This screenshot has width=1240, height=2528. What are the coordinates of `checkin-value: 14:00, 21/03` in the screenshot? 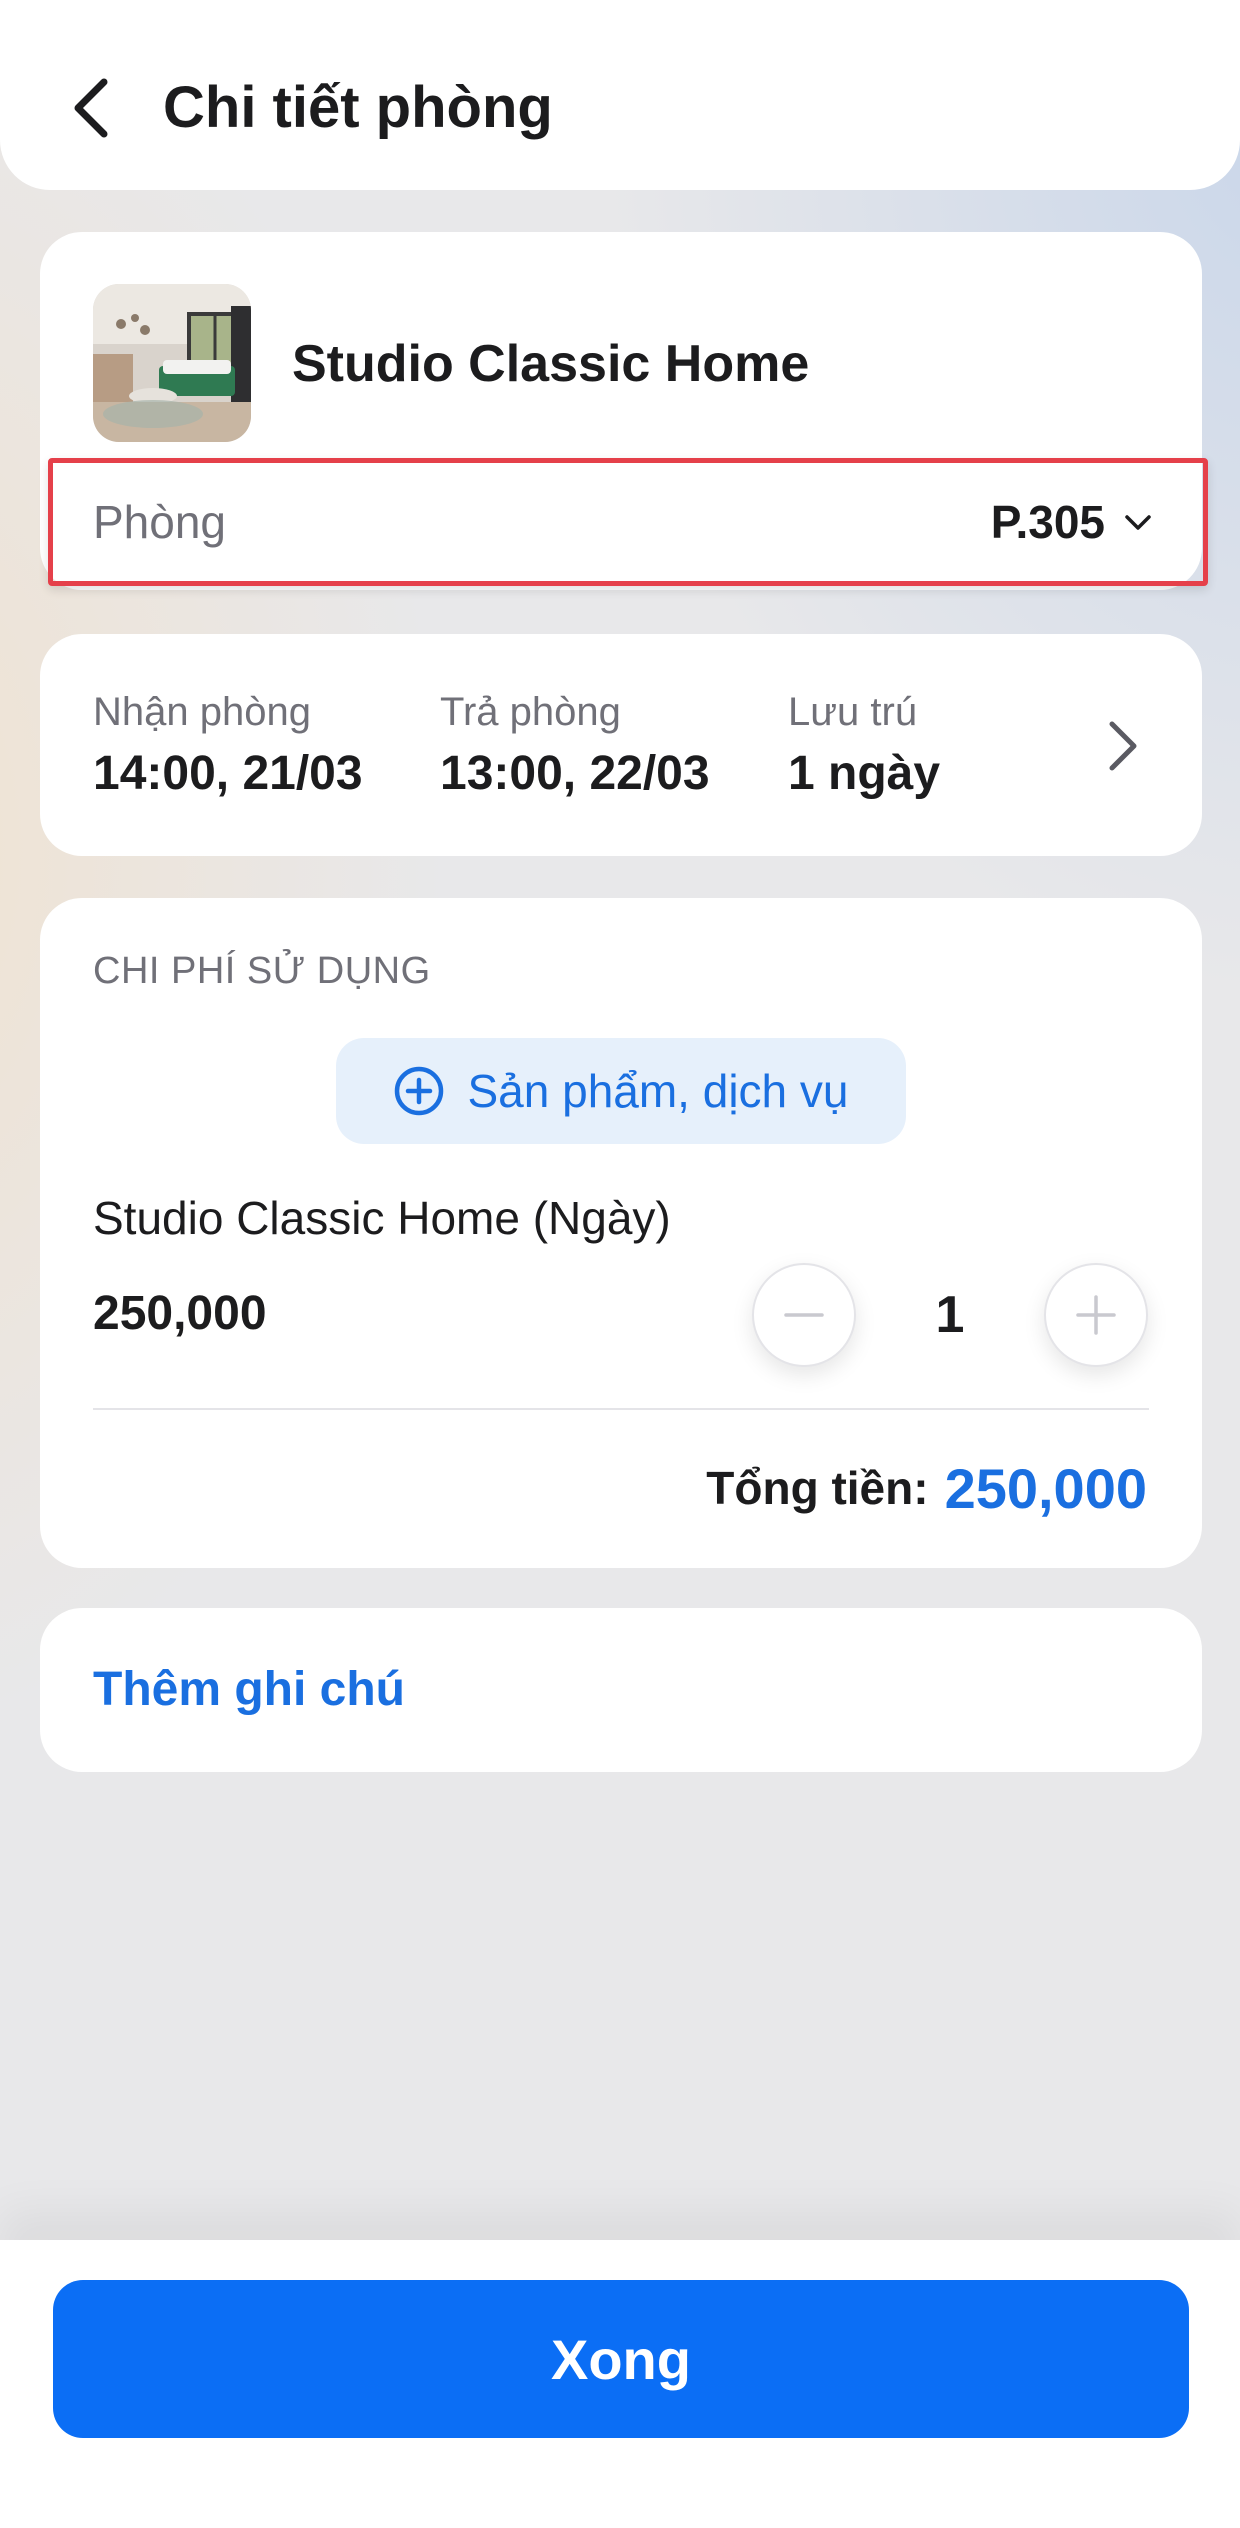 It's located at (228, 773).